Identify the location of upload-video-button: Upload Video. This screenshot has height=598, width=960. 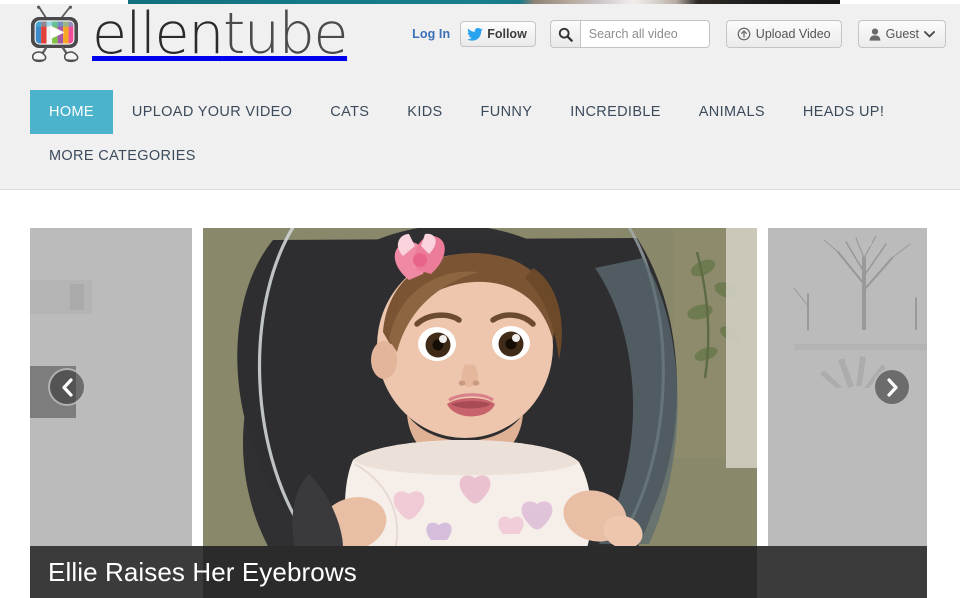
(783, 34).